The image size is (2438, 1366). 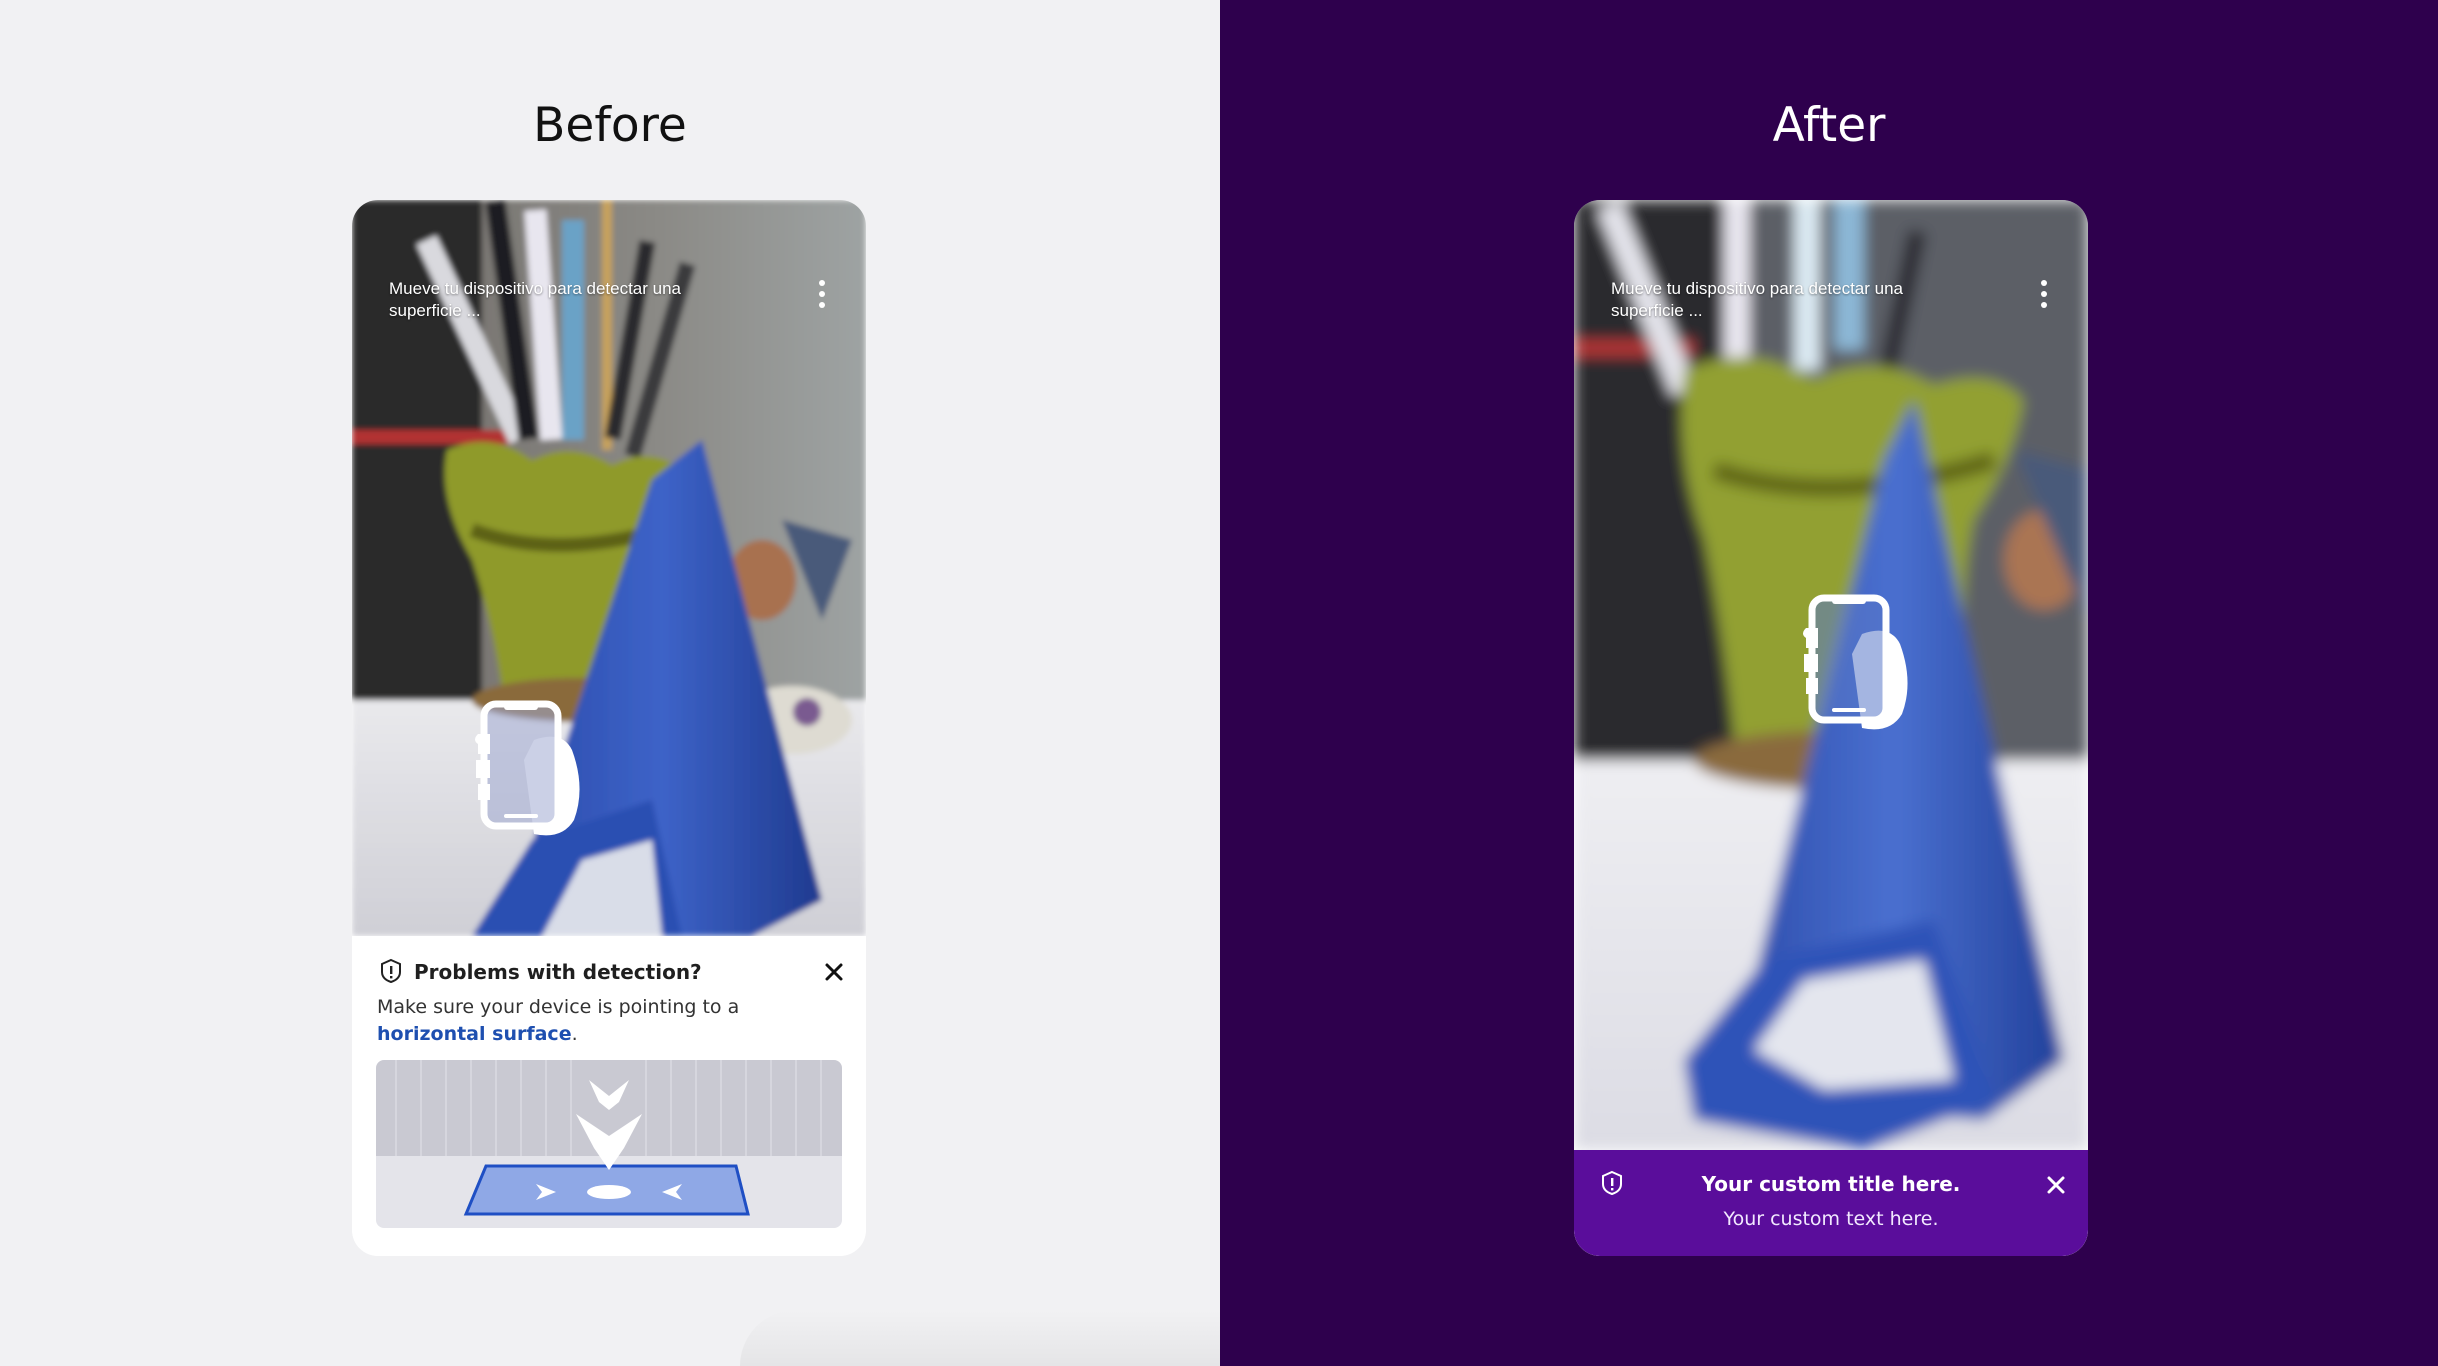 What do you see at coordinates (391, 971) in the screenshot?
I see `alert-shield-icon` at bounding box center [391, 971].